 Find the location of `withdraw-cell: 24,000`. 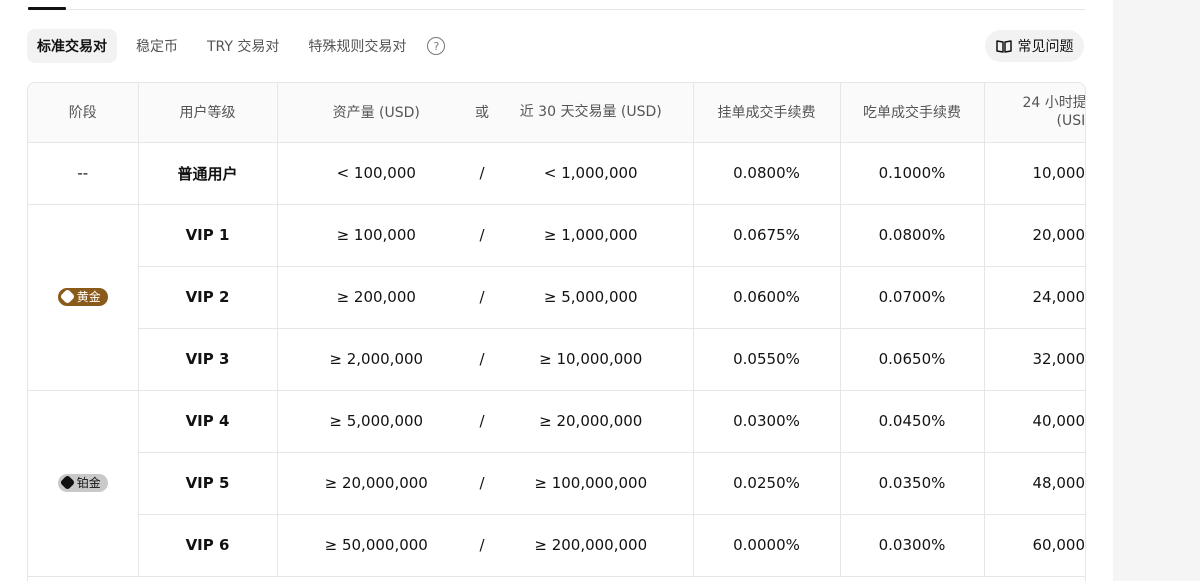

withdraw-cell: 24,000 is located at coordinates (1034, 297).